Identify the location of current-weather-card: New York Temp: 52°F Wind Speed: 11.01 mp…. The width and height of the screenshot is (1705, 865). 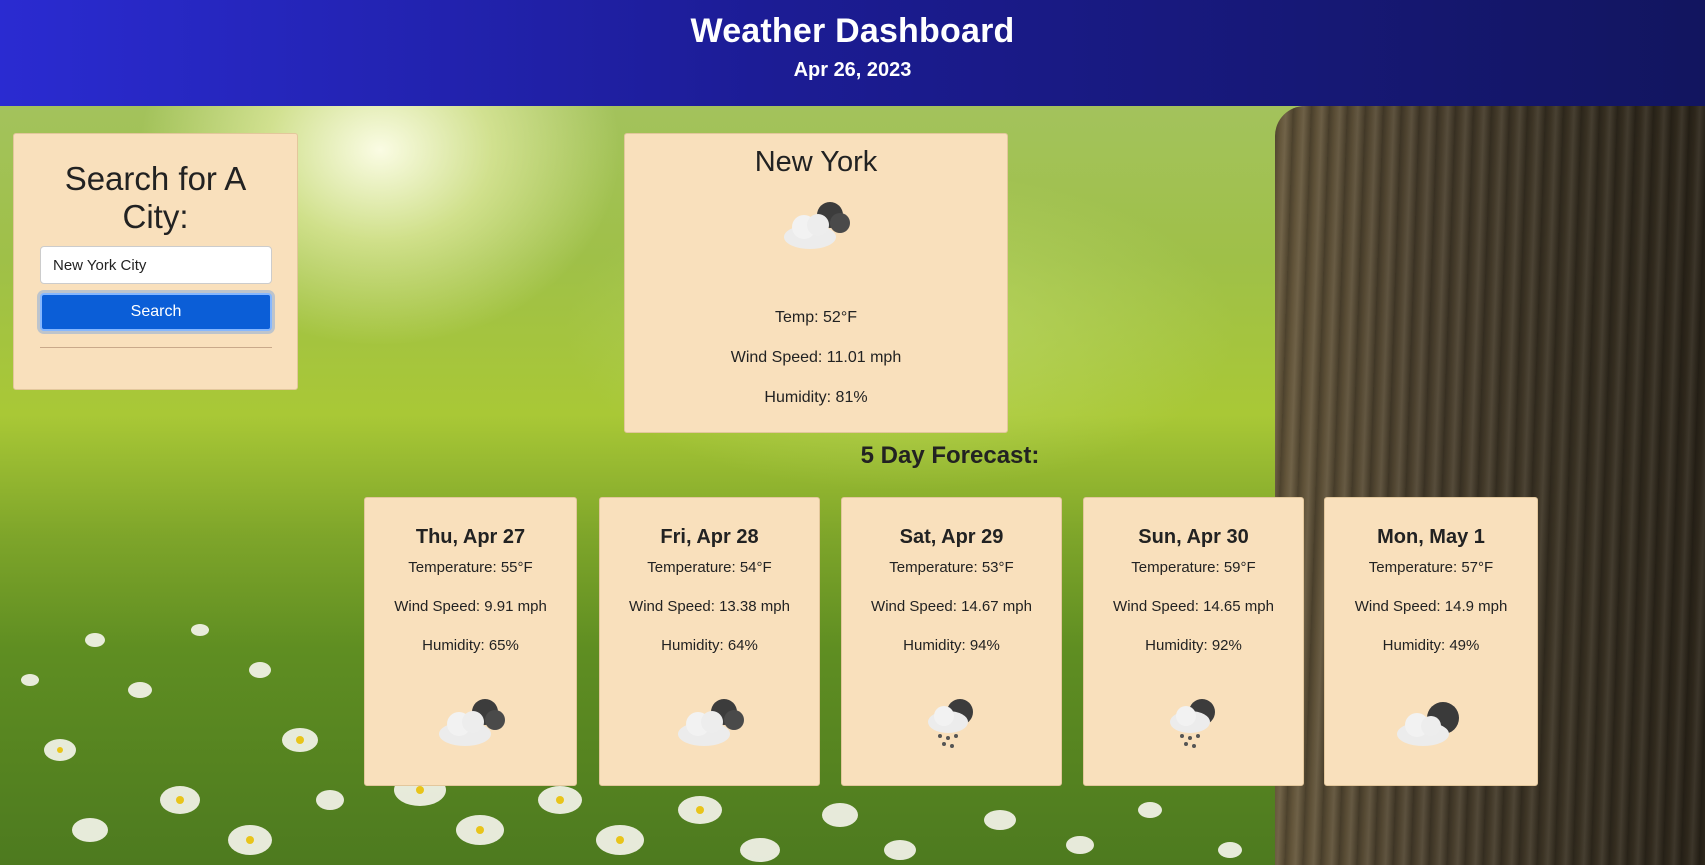
(816, 283).